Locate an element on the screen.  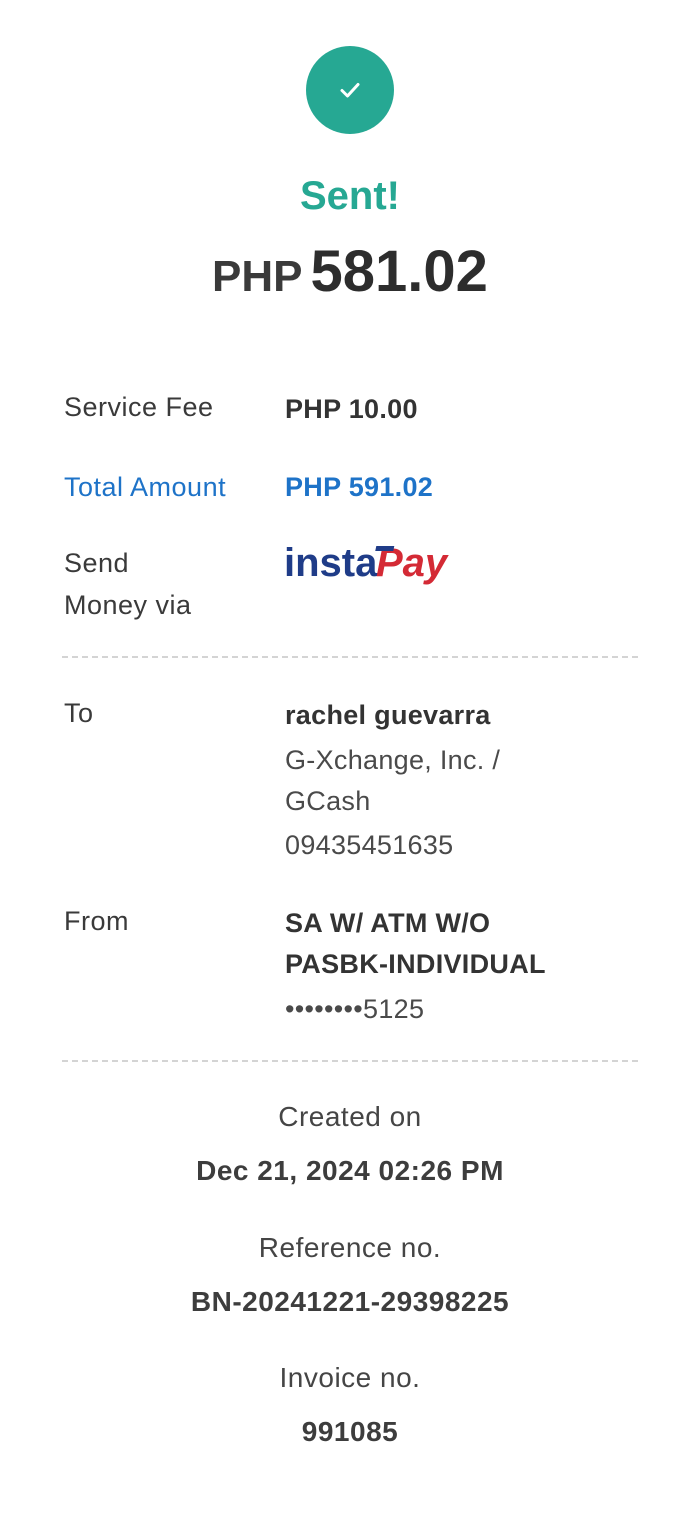
created-on-value: Dec 21, 2024 02:26 PM is located at coordinates (350, 1170).